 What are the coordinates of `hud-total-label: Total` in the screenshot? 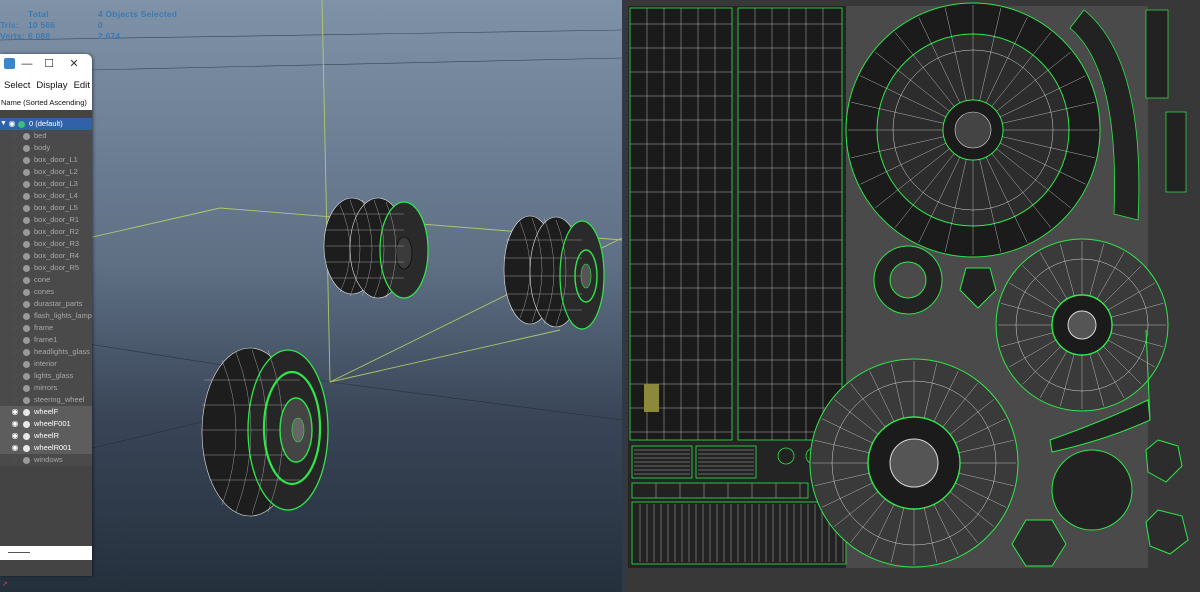 It's located at (38, 14).